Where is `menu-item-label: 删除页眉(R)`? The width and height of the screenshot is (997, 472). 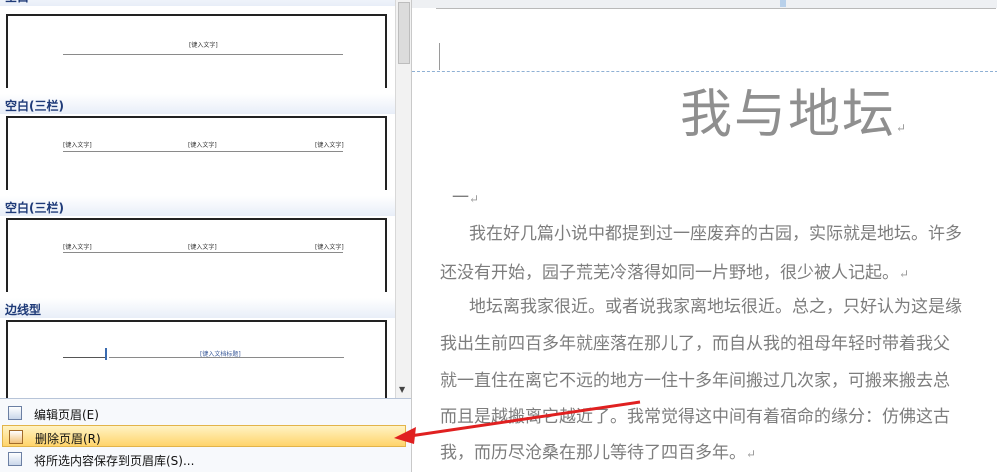 menu-item-label: 删除页眉(R) is located at coordinates (68, 439).